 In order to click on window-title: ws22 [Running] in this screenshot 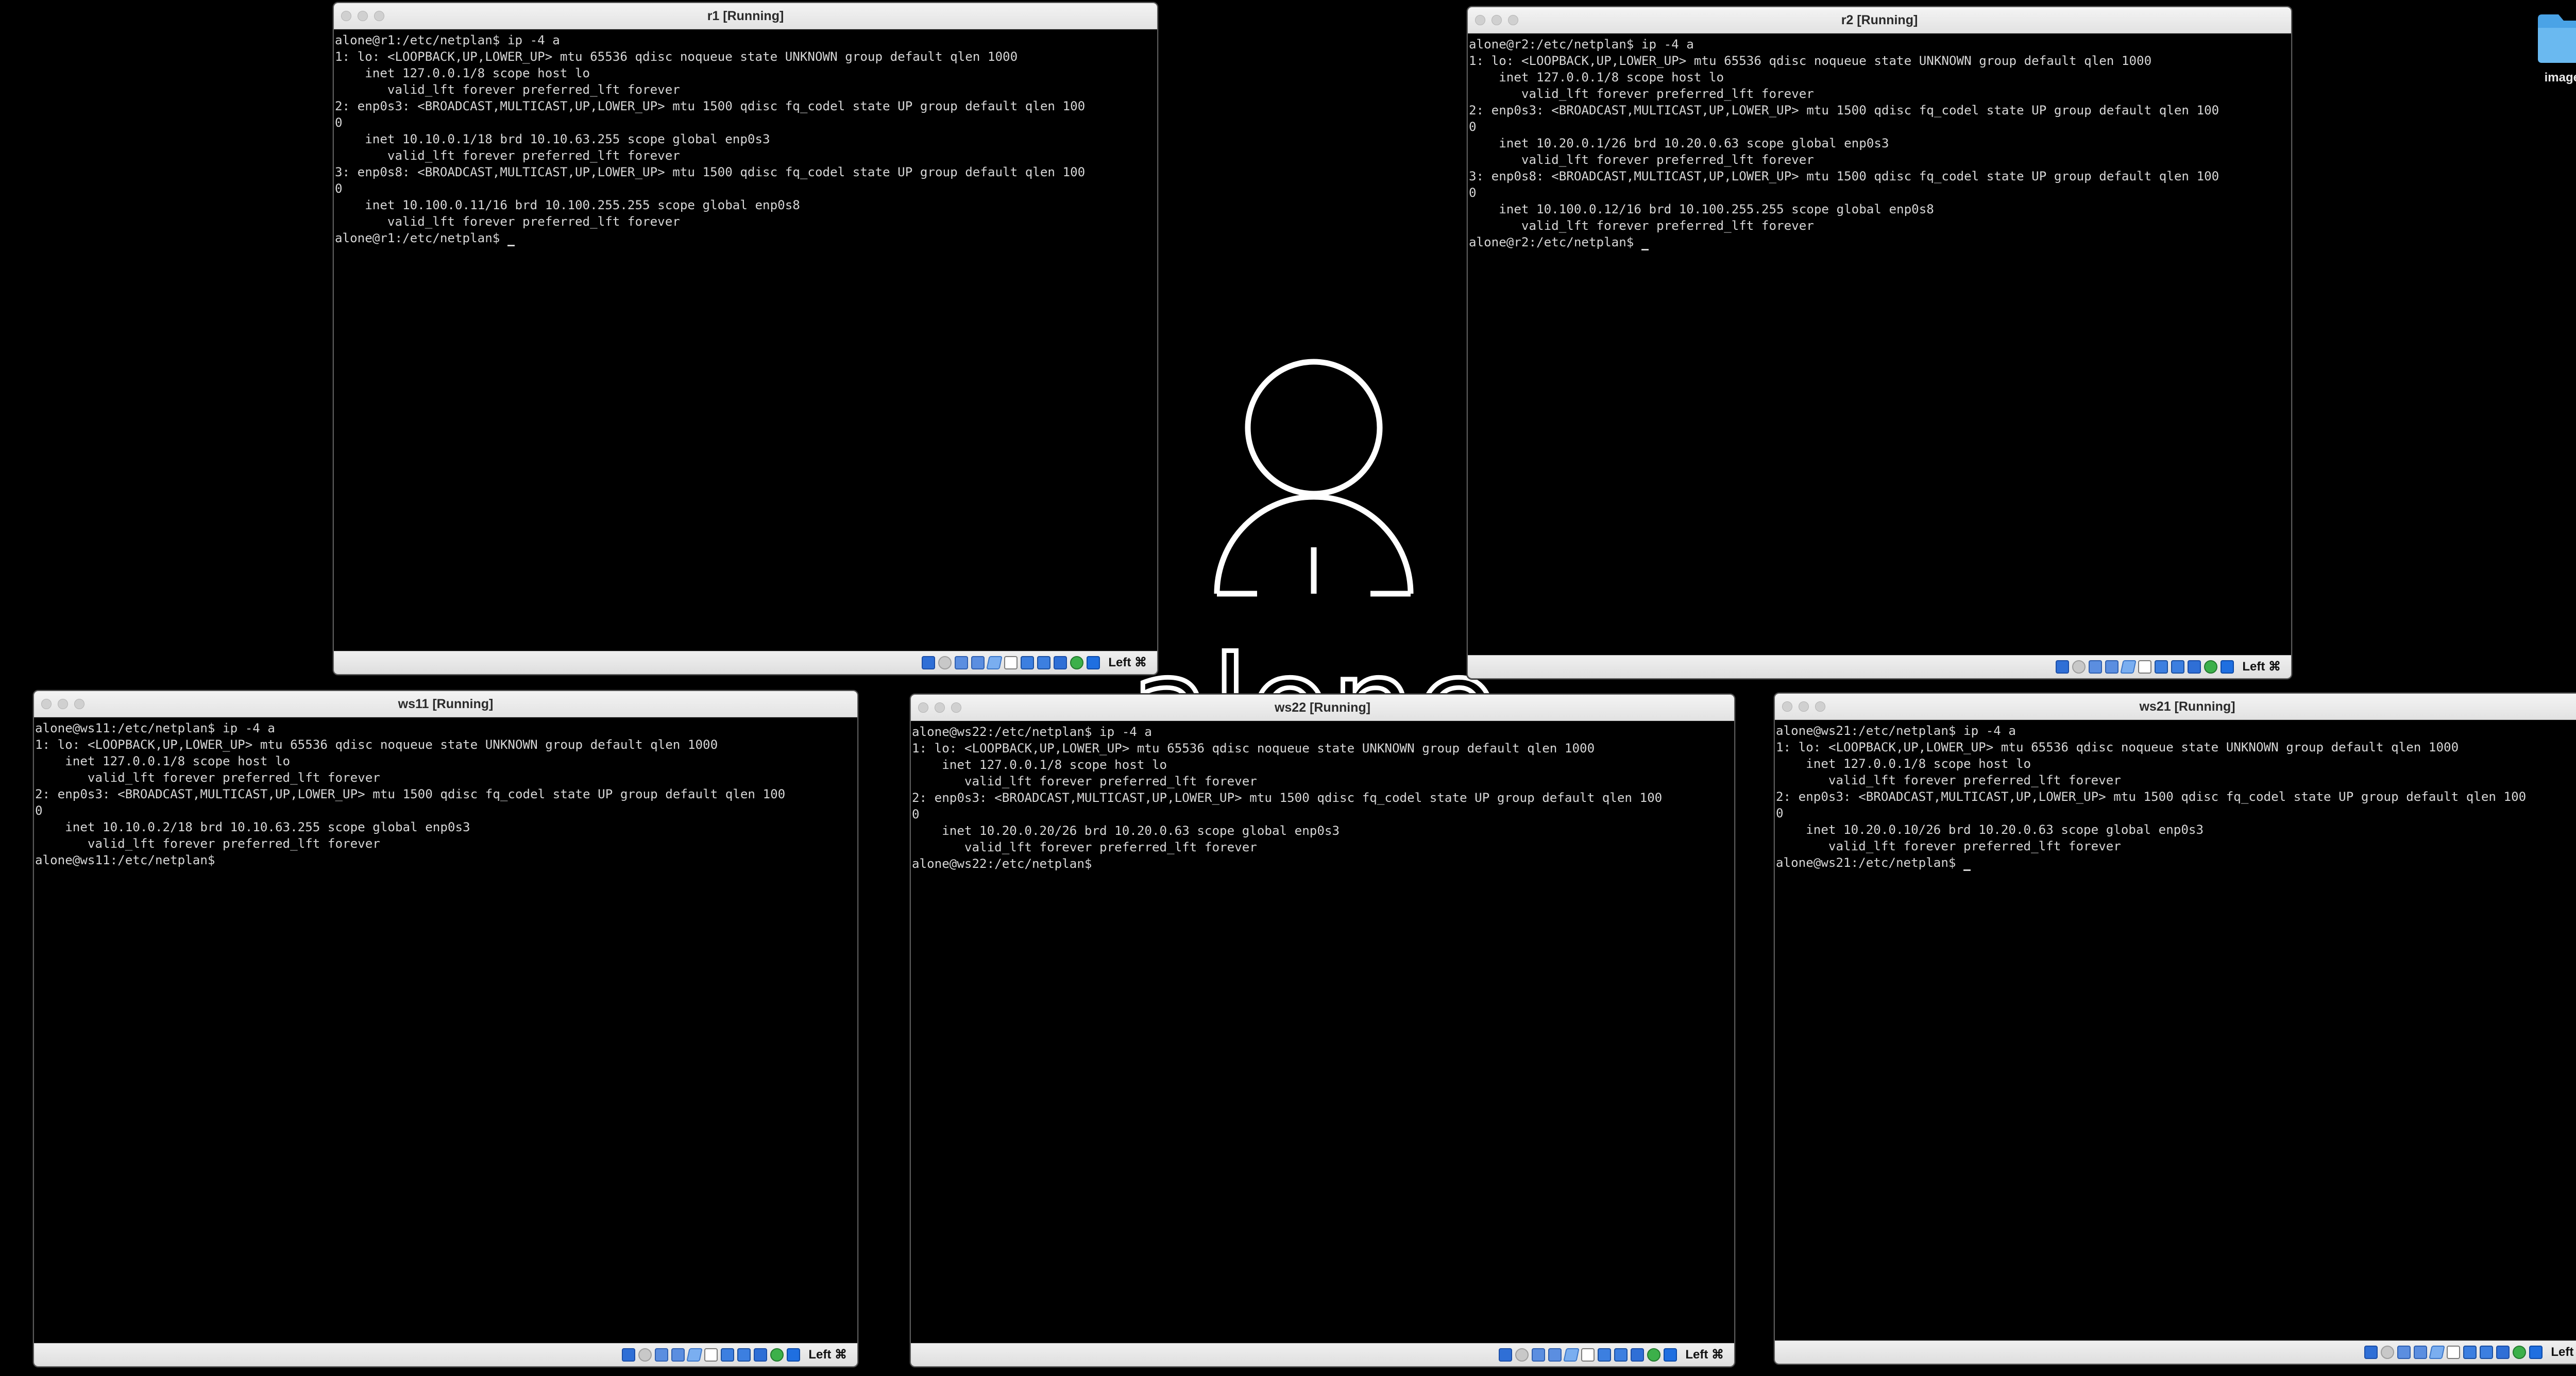, I will do `click(1322, 707)`.